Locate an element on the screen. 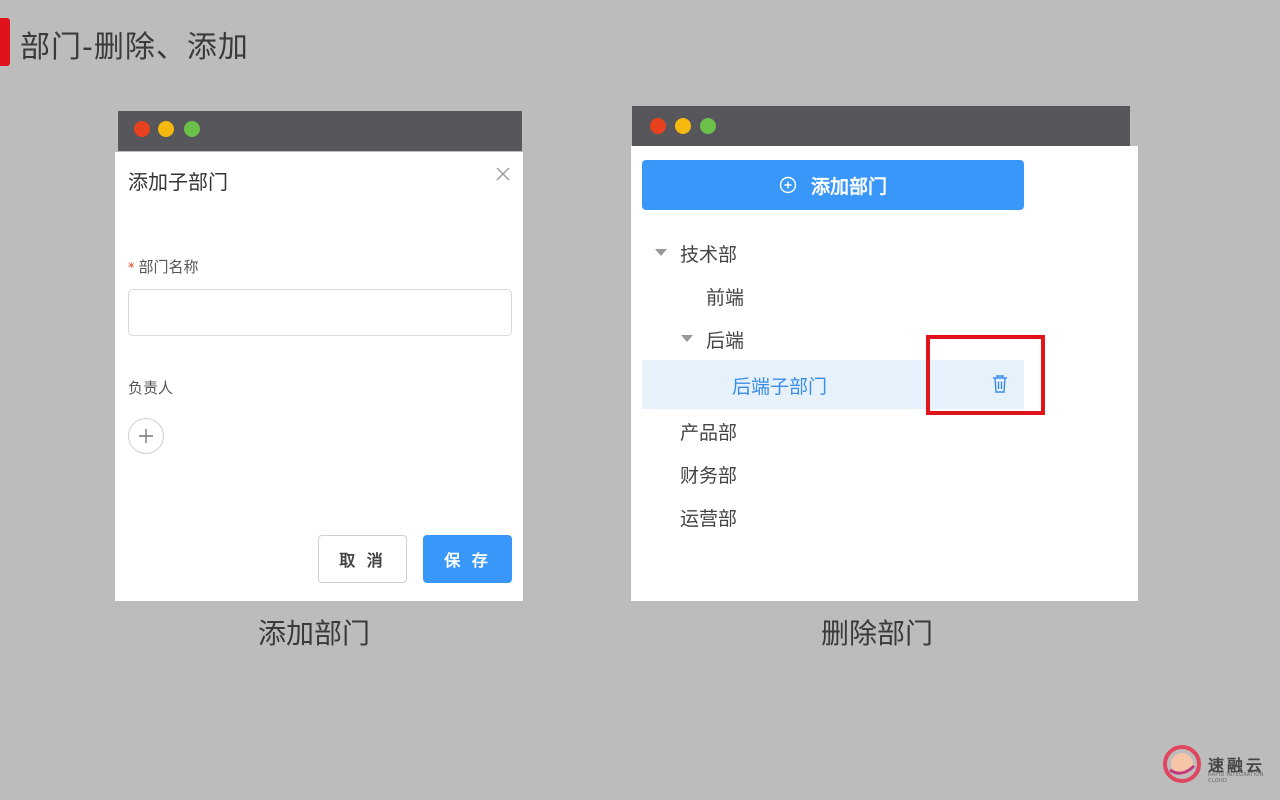  add-owner-button is located at coordinates (146, 436).